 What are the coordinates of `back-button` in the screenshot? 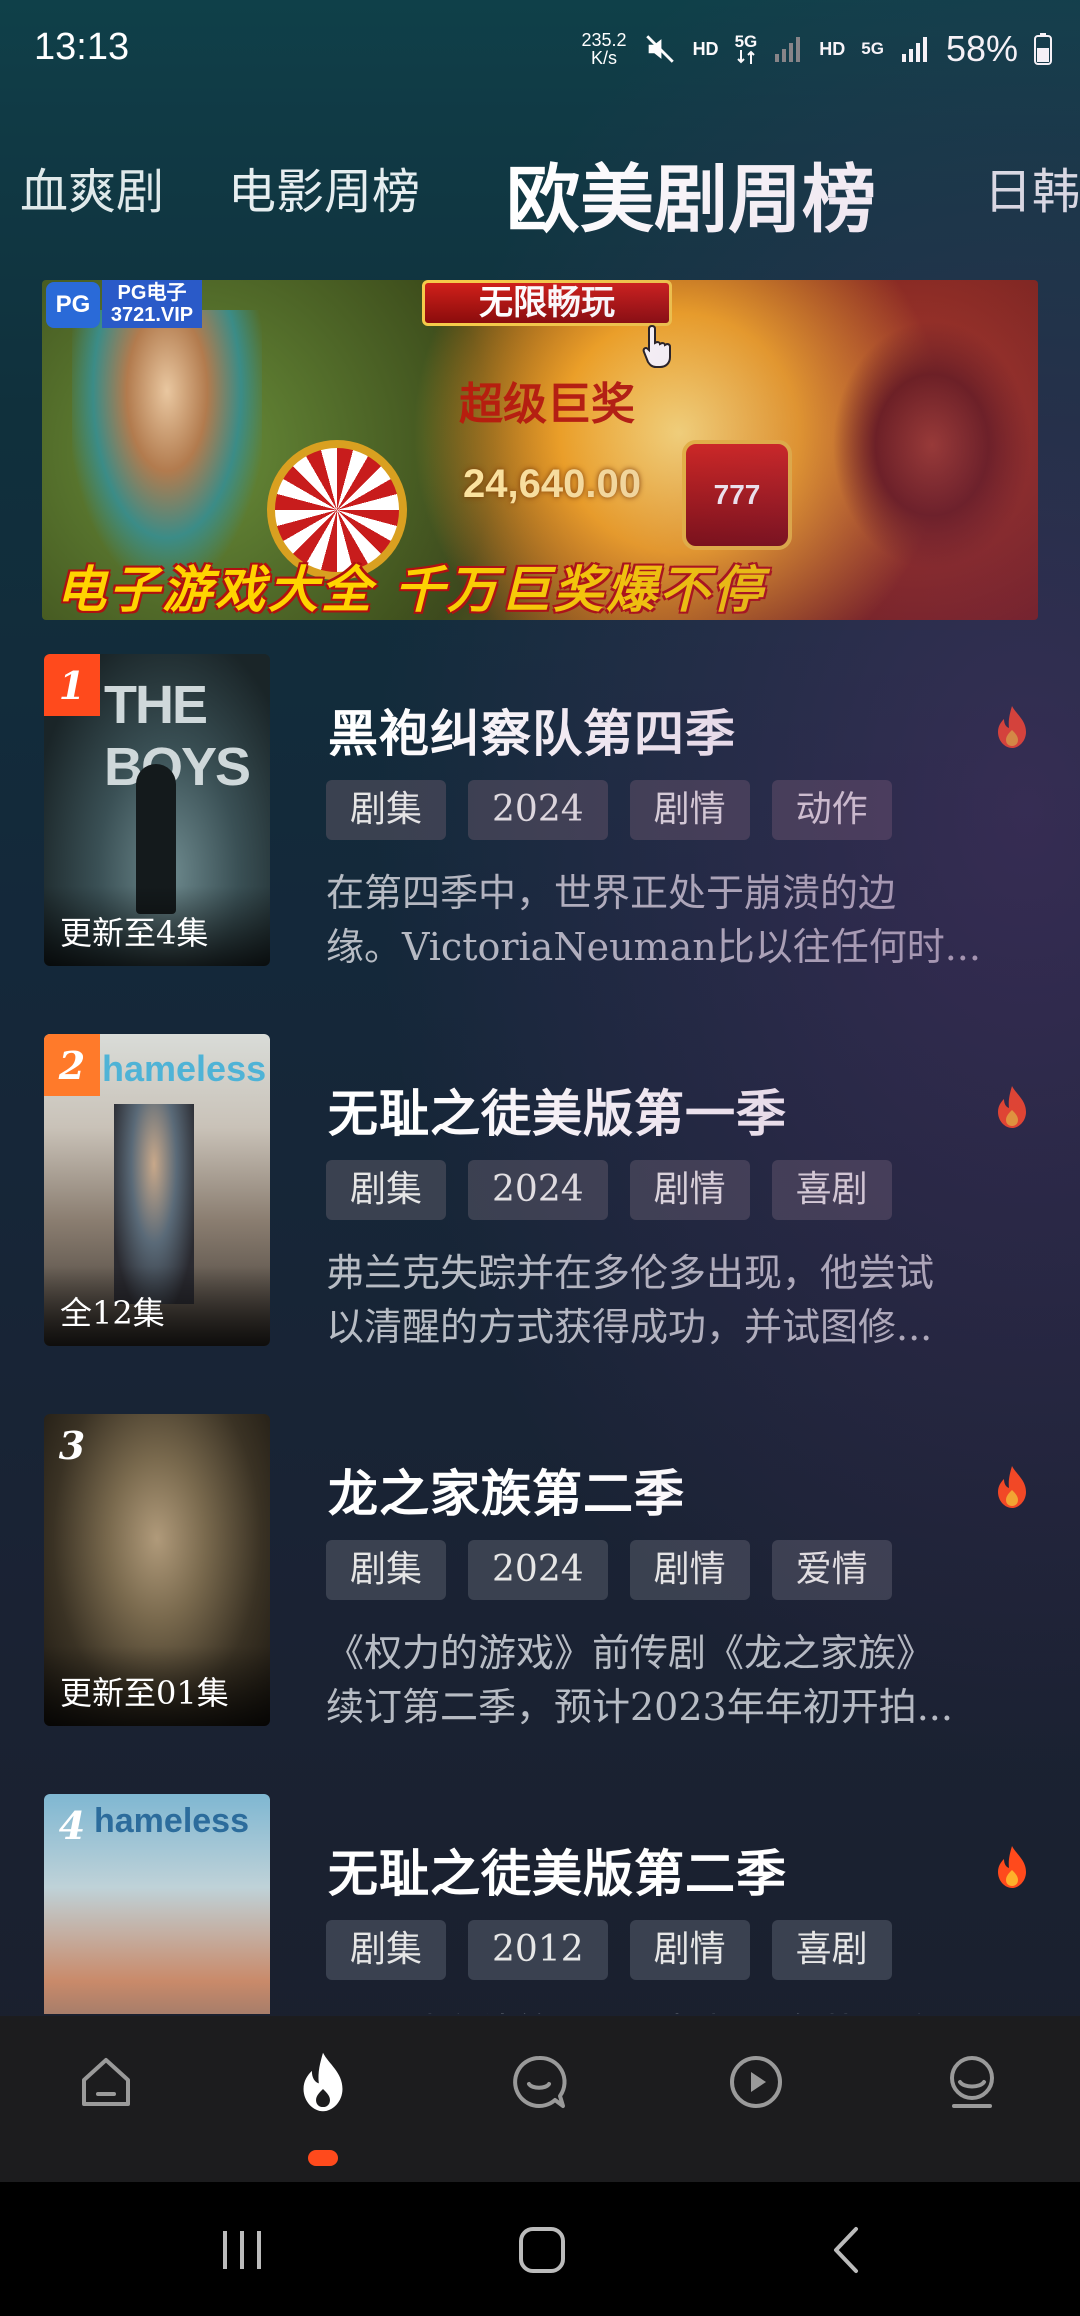 It's located at (846, 2252).